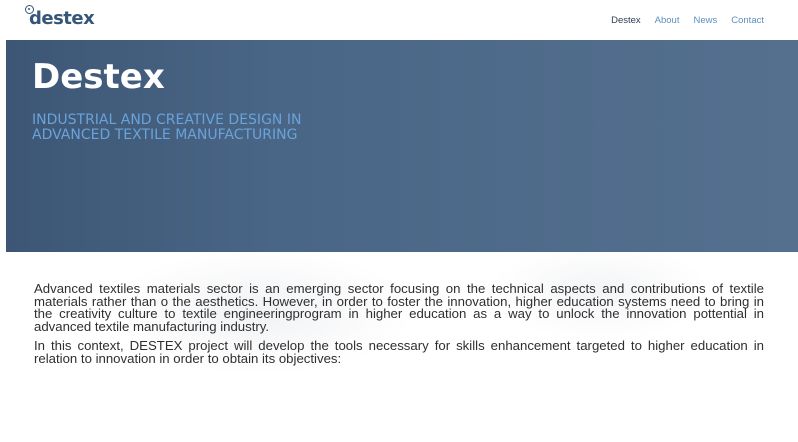 This screenshot has height=442, width=798. Describe the element at coordinates (29, 9) in the screenshot. I see `circle-logo-icon` at that location.